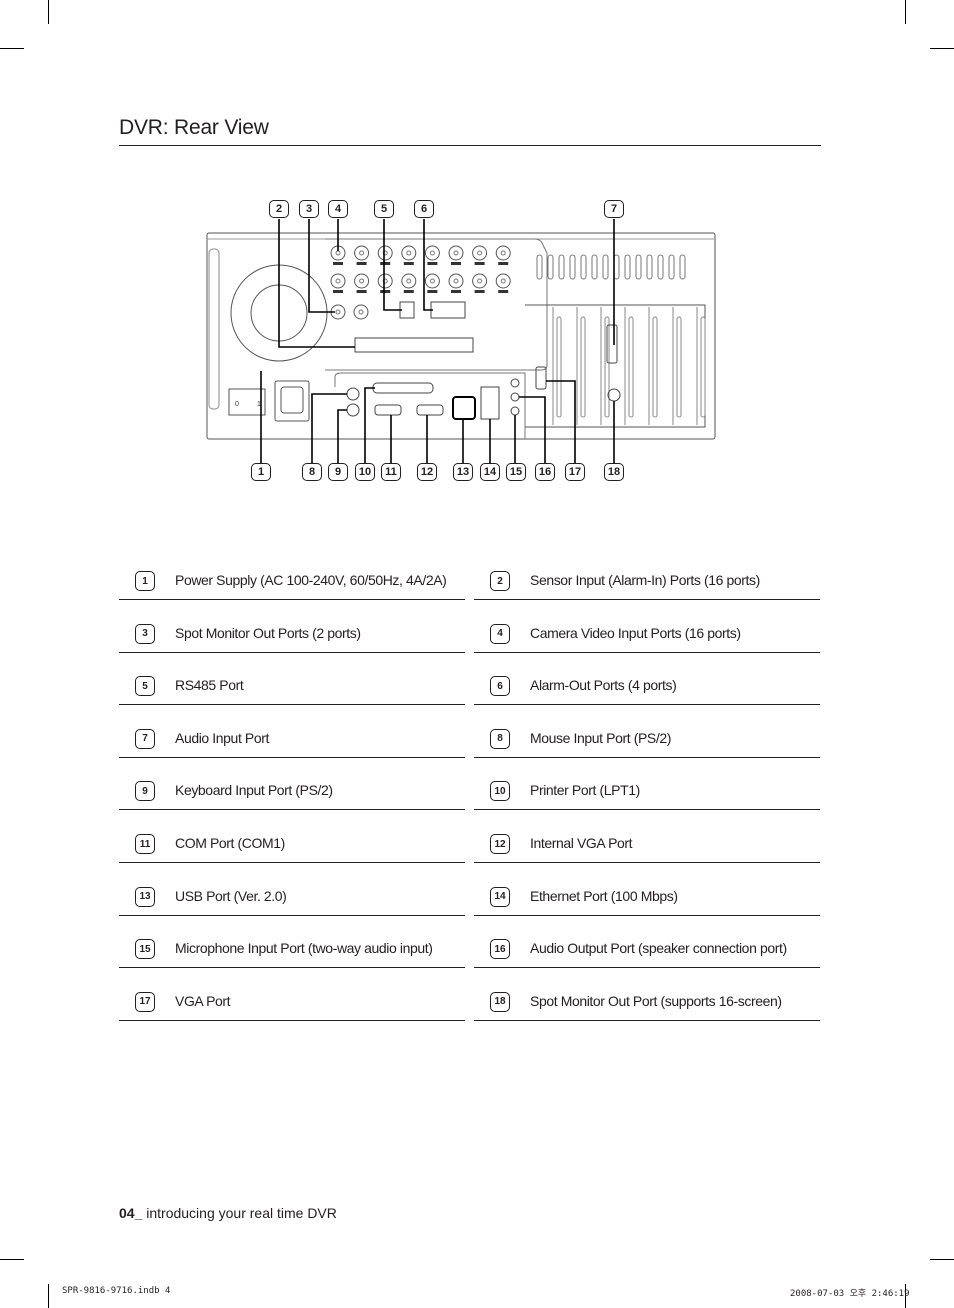  What do you see at coordinates (116, 1291) in the screenshot?
I see `slug-left: SPR-9816-9716.indb 4` at bounding box center [116, 1291].